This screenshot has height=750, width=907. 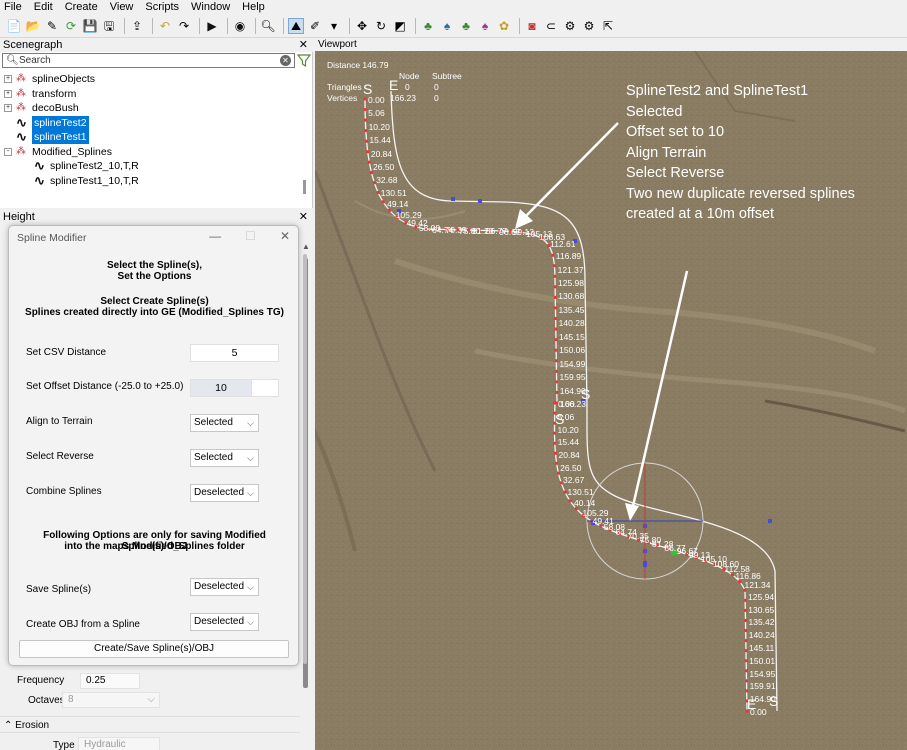 I want to click on save-note-line-2: into the maps Modified_Splines folder, so click(x=154, y=546).